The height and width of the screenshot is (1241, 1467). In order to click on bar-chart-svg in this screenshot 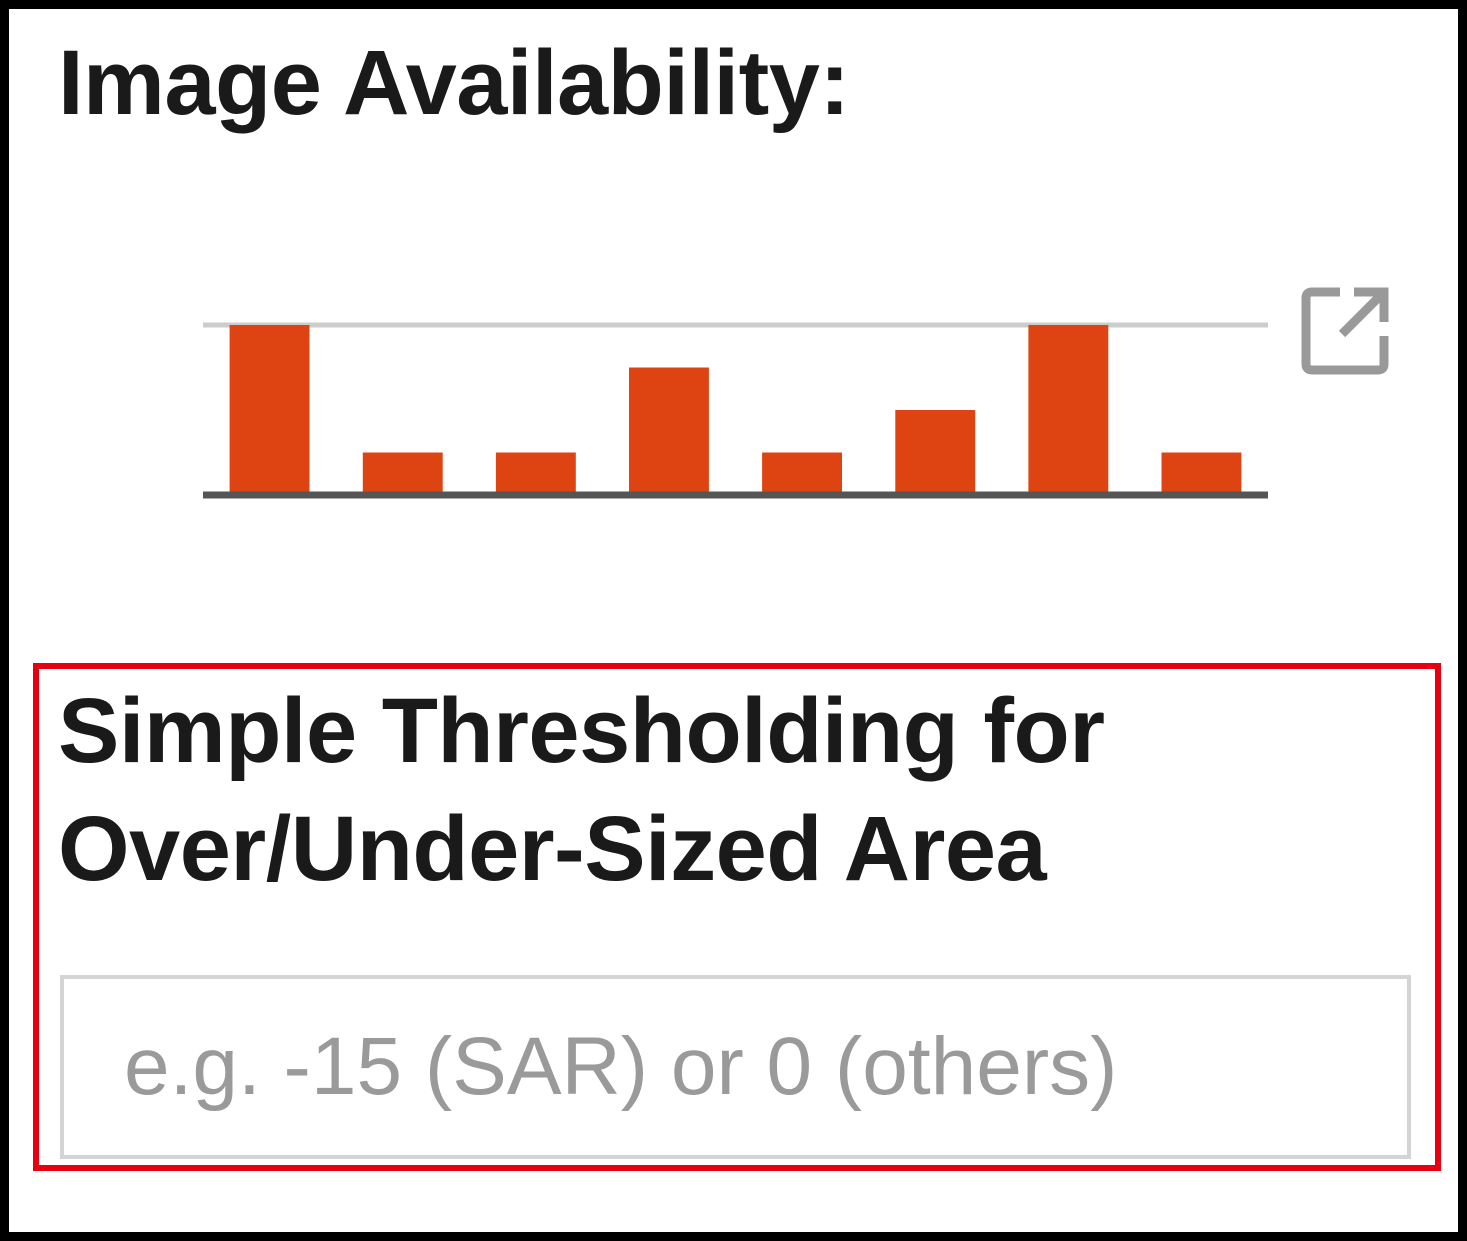, I will do `click(735, 410)`.